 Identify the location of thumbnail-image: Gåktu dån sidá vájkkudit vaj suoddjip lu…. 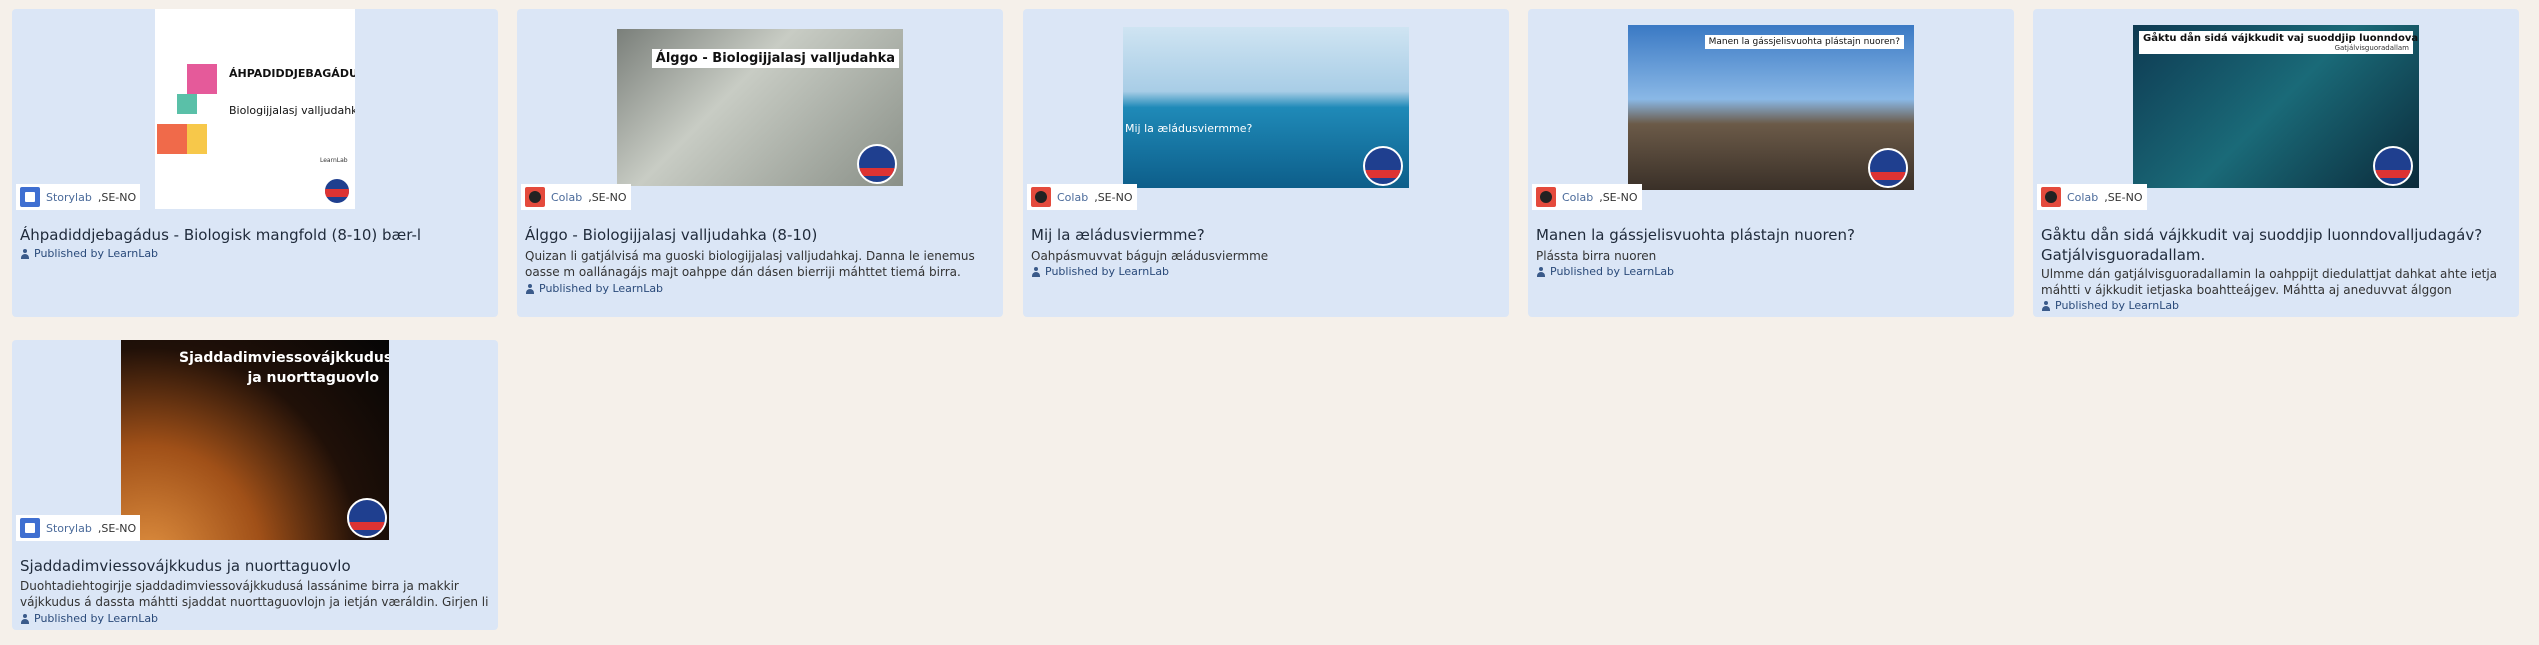
(2276, 106).